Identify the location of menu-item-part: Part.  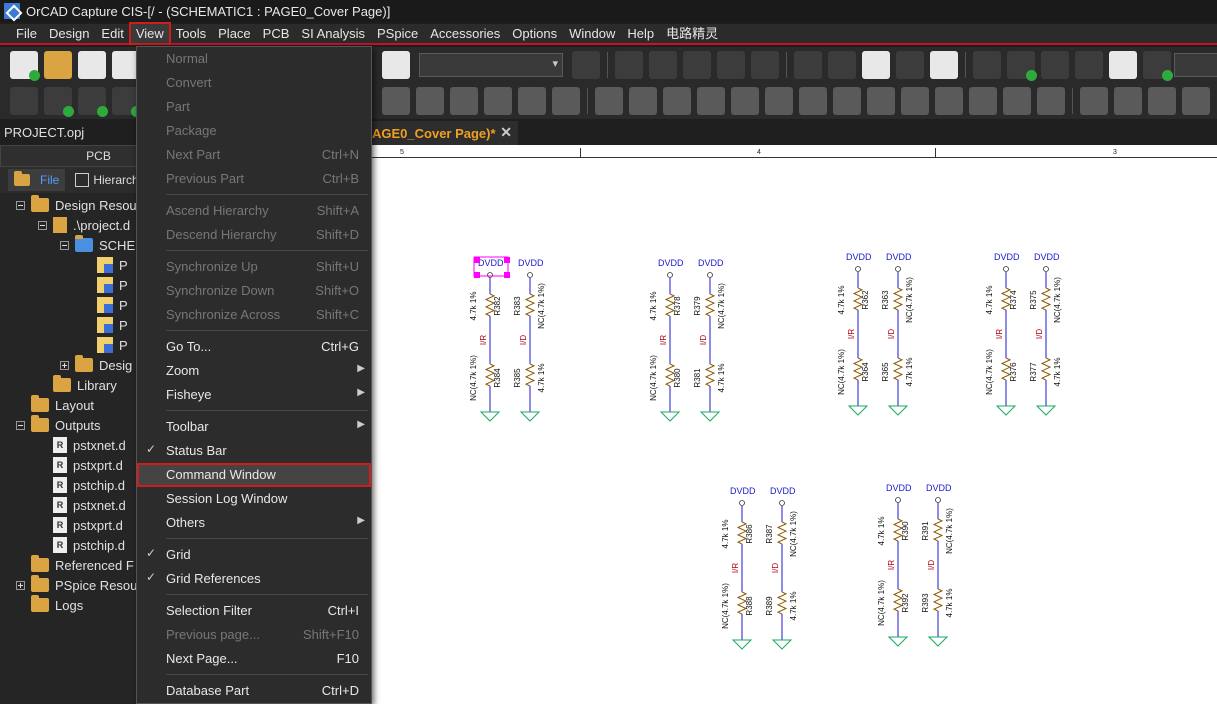
(254, 107).